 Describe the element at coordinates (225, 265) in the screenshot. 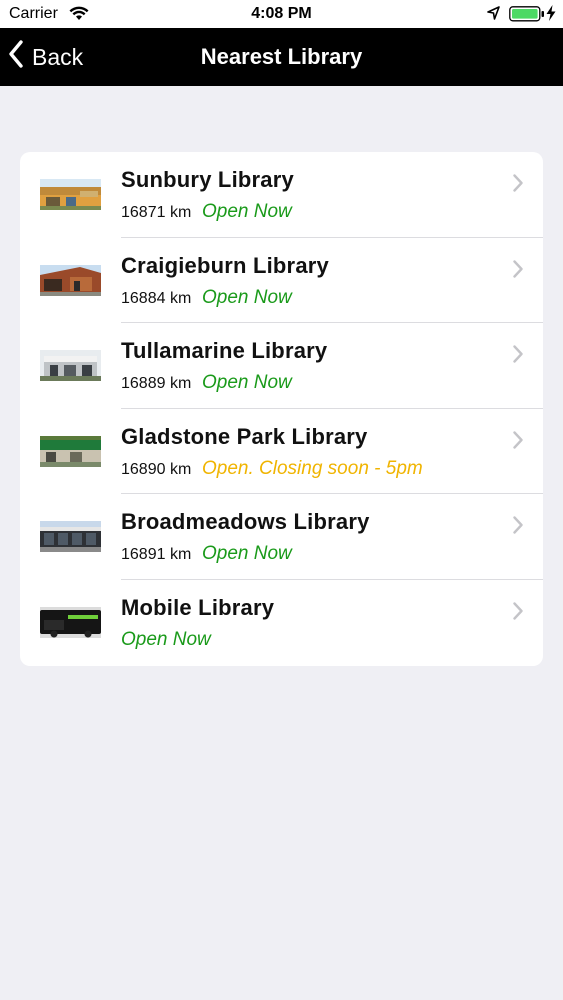

I see `library-name: Craigieburn Library` at that location.